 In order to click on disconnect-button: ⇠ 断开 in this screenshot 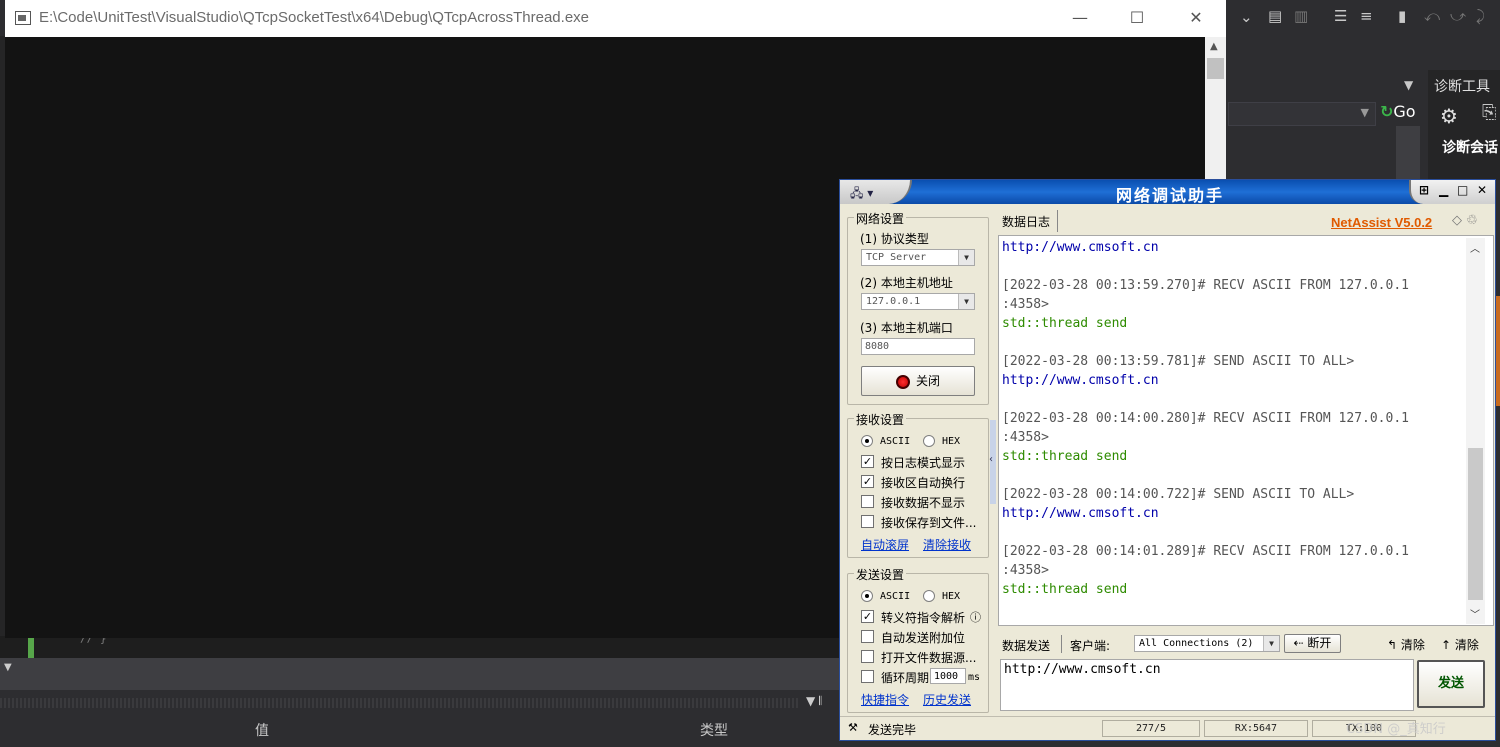, I will do `click(1312, 643)`.